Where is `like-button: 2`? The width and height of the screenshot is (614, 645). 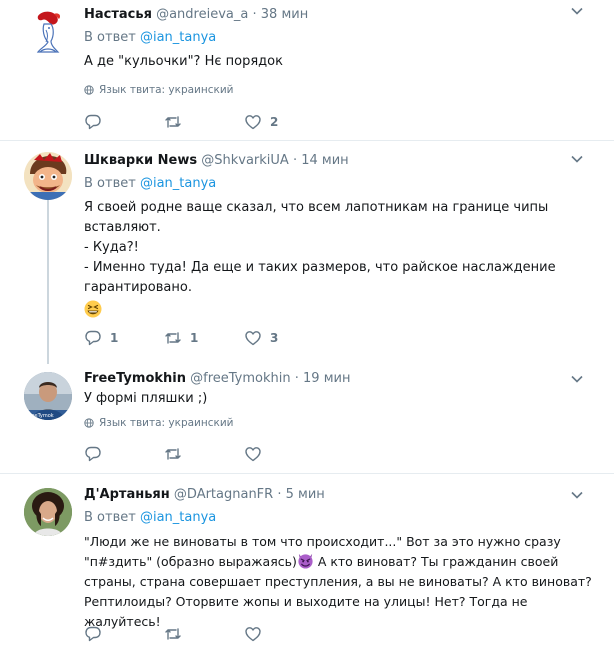 like-button: 2 is located at coordinates (261, 122).